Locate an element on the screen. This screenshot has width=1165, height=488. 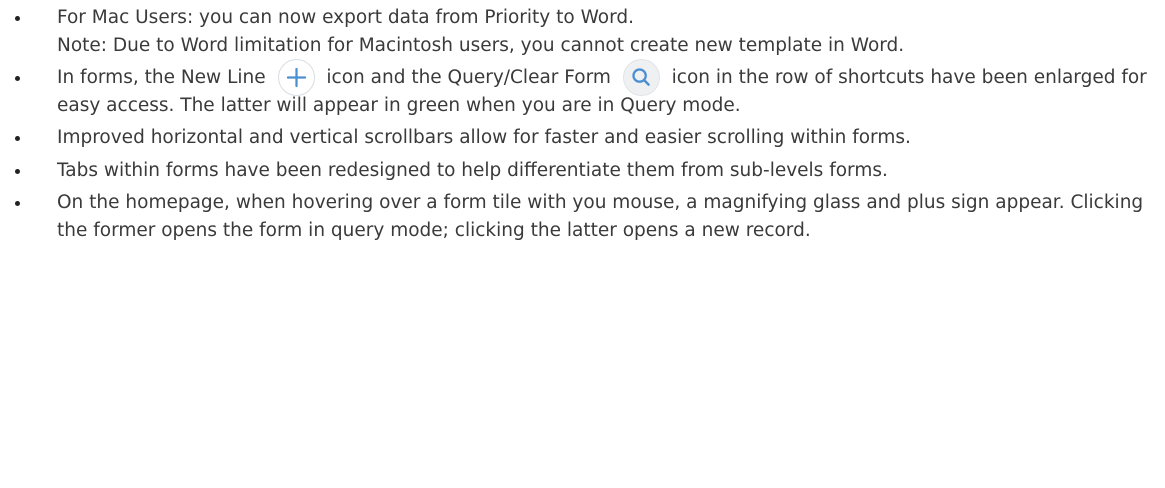
plus-icon is located at coordinates (296, 77).